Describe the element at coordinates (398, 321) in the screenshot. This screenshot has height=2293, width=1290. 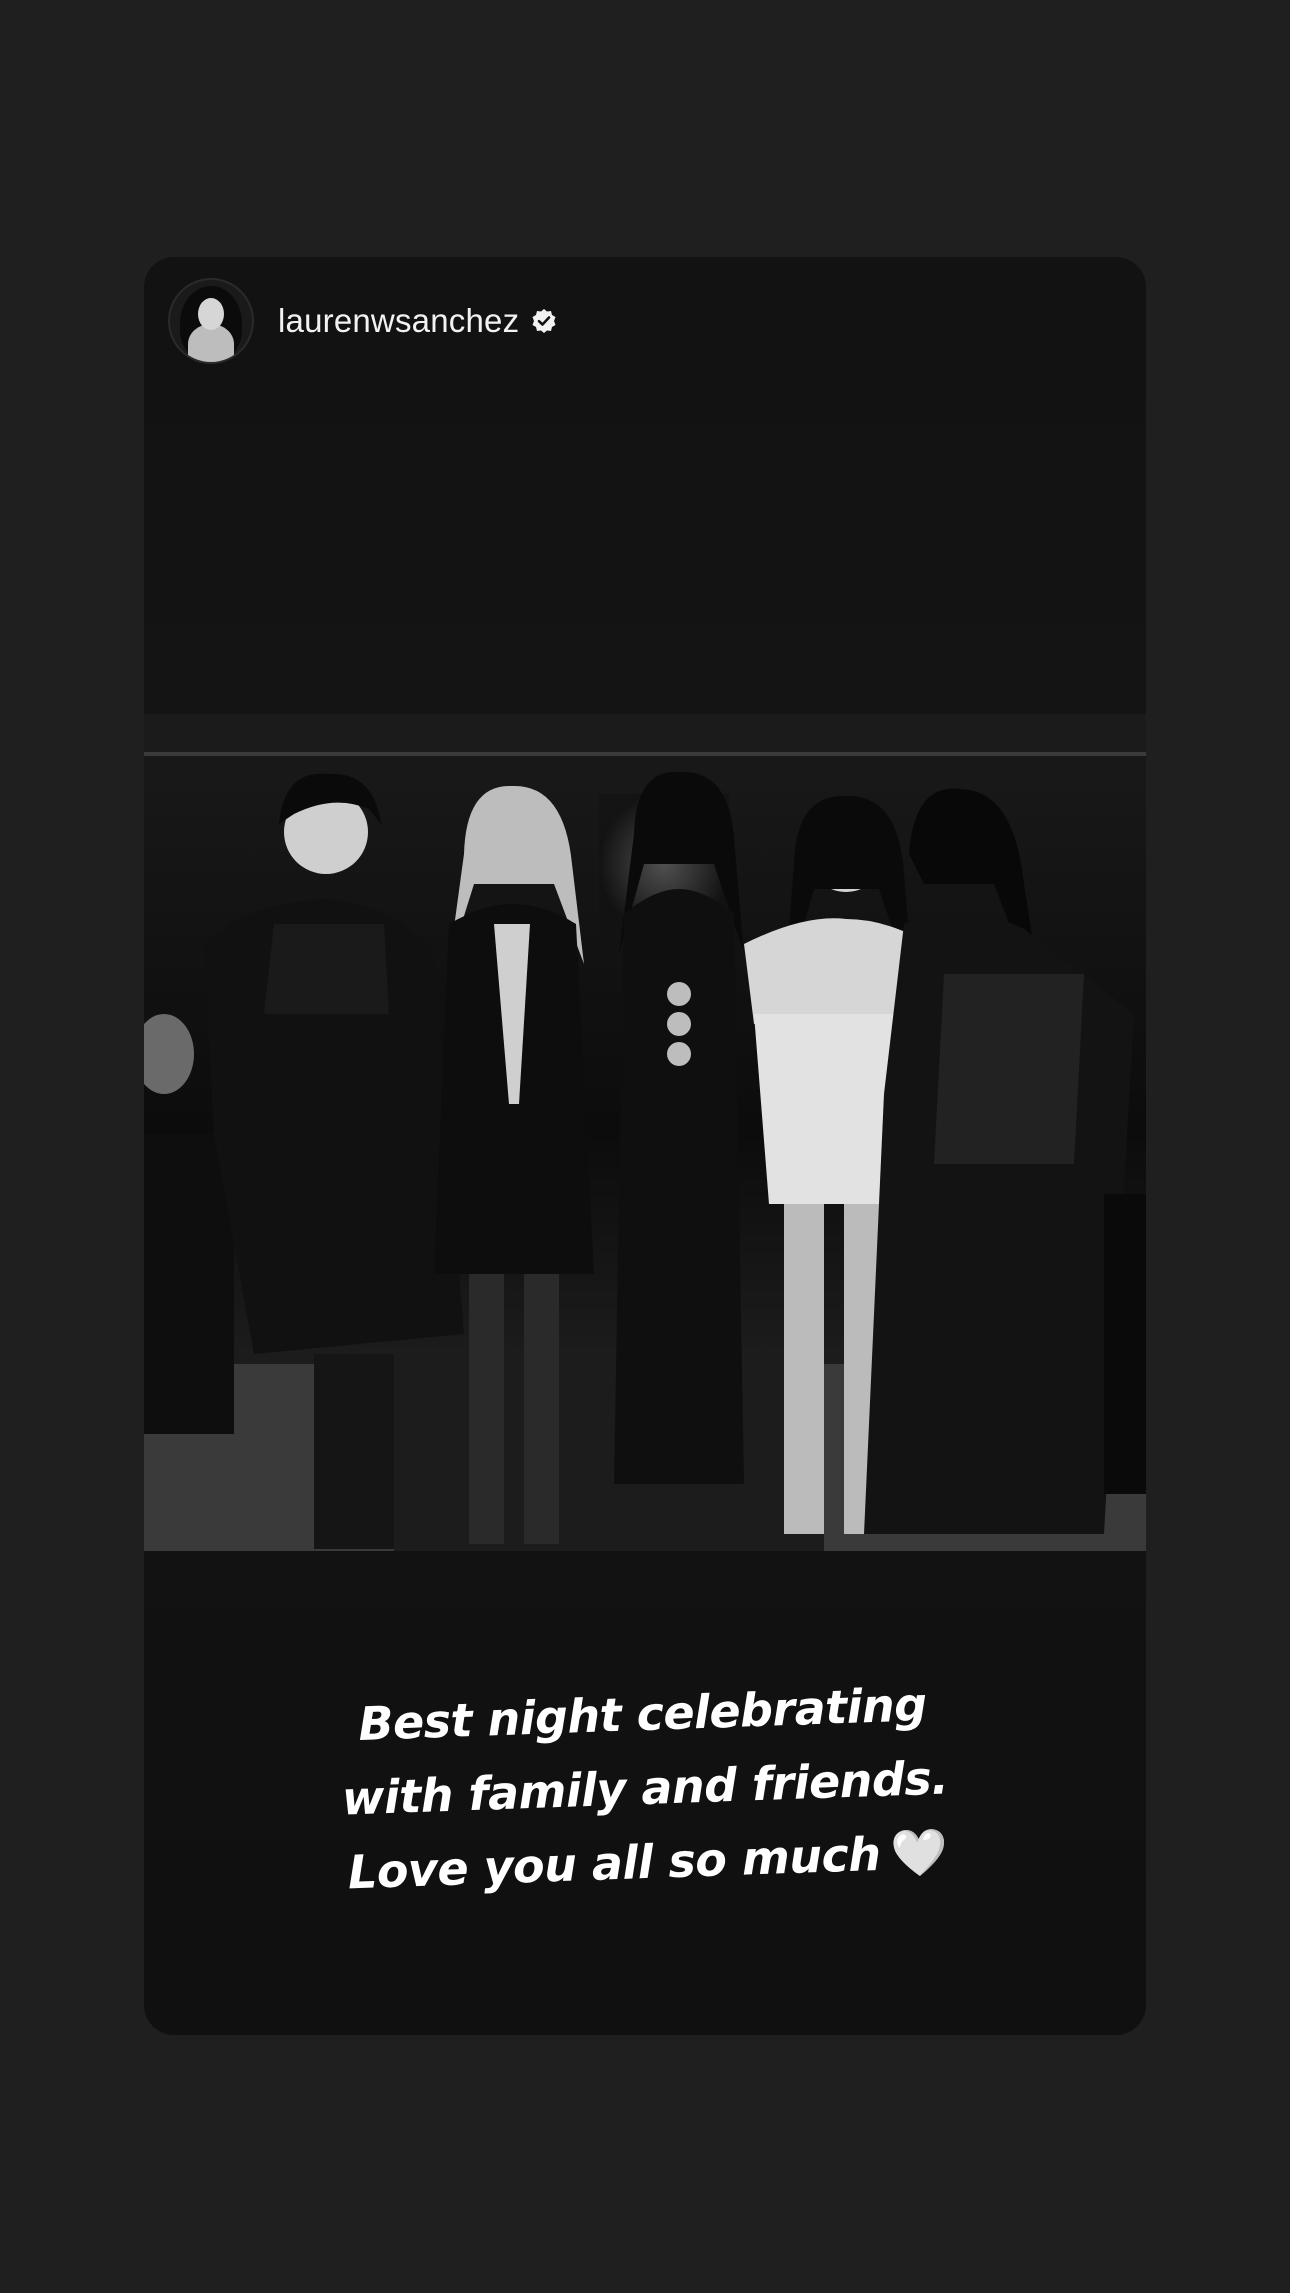
I see `username-label: laurenwsanchez` at that location.